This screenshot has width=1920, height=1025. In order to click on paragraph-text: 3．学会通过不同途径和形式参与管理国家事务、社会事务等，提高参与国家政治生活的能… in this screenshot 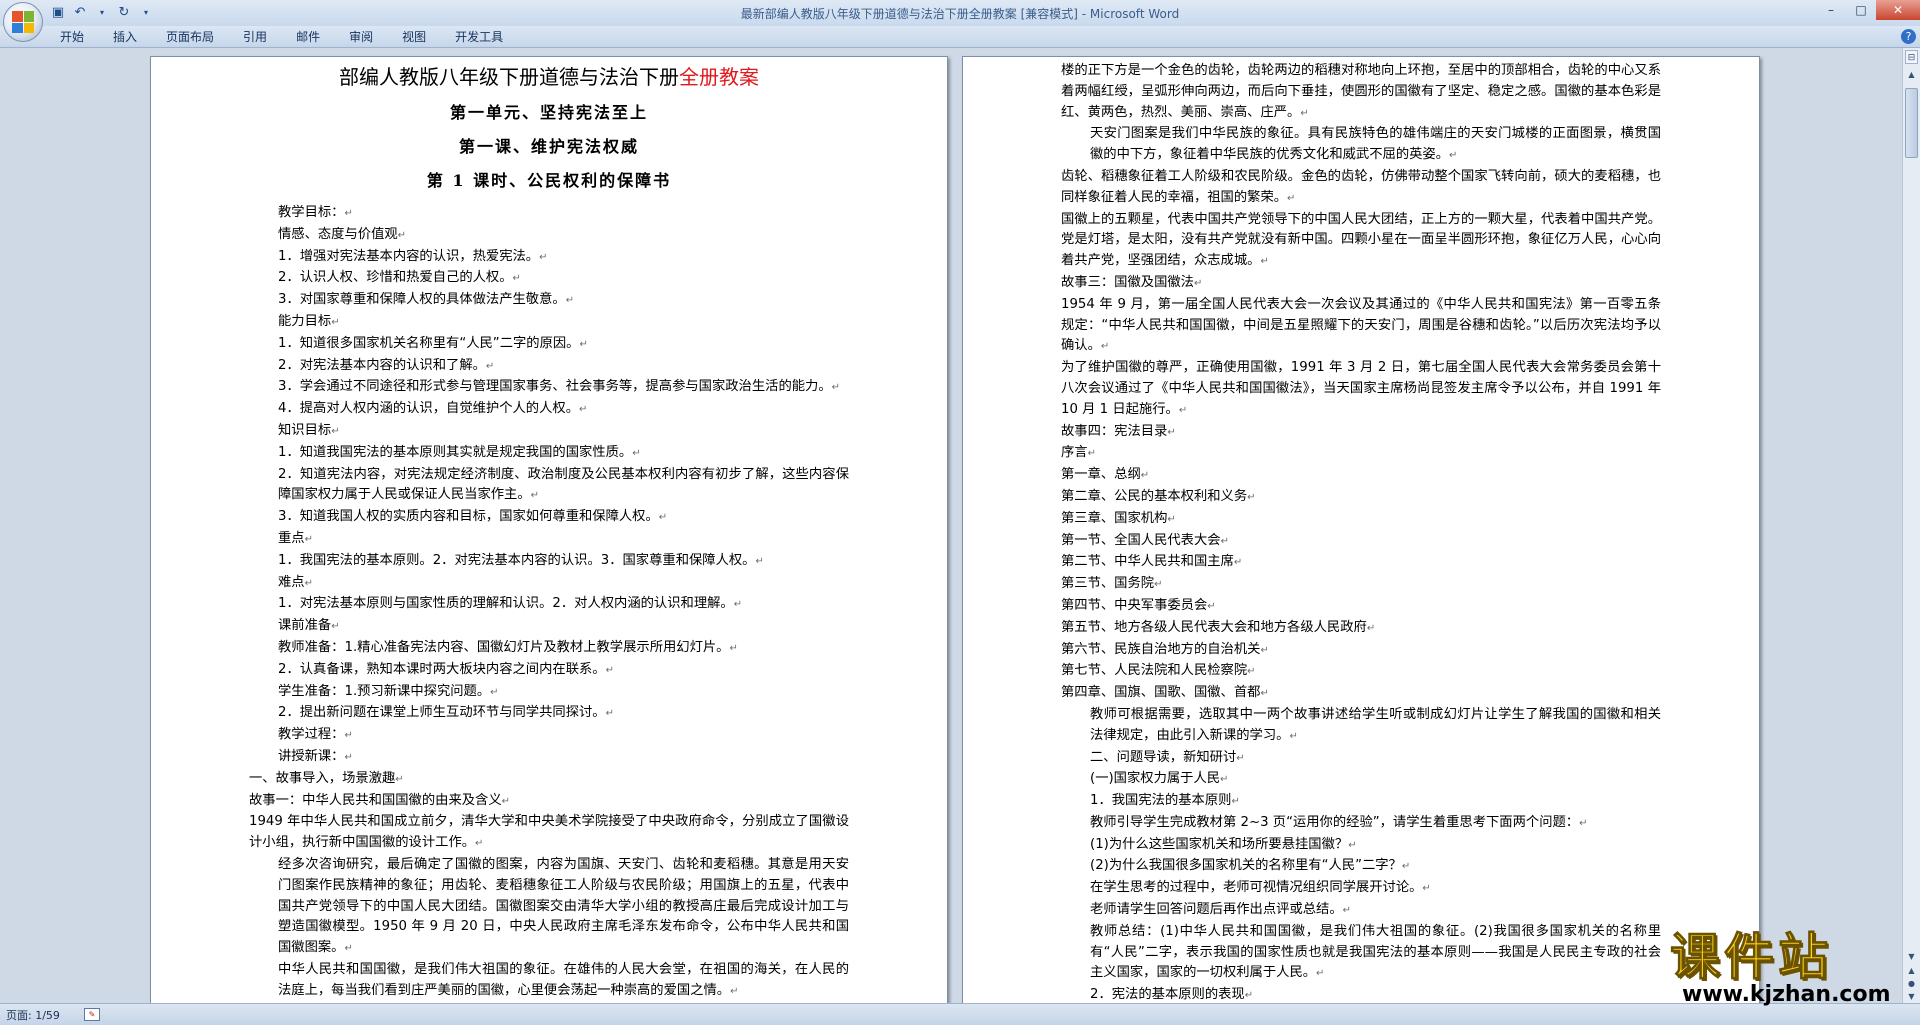, I will do `click(555, 387)`.